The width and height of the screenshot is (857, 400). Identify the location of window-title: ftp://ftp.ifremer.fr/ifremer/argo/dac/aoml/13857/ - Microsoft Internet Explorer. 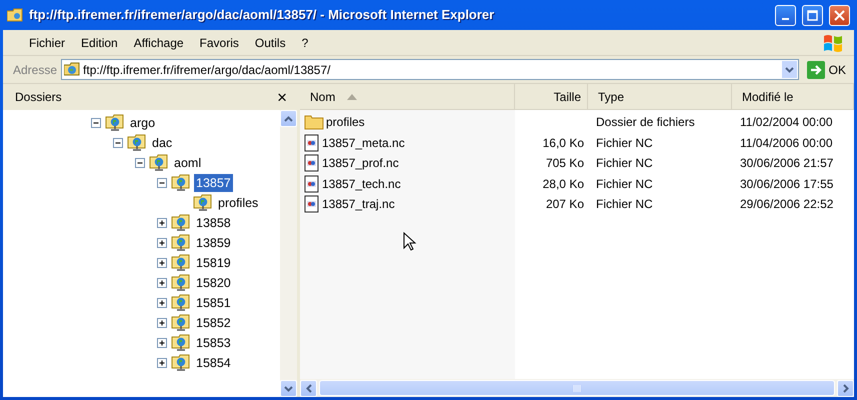
(262, 15).